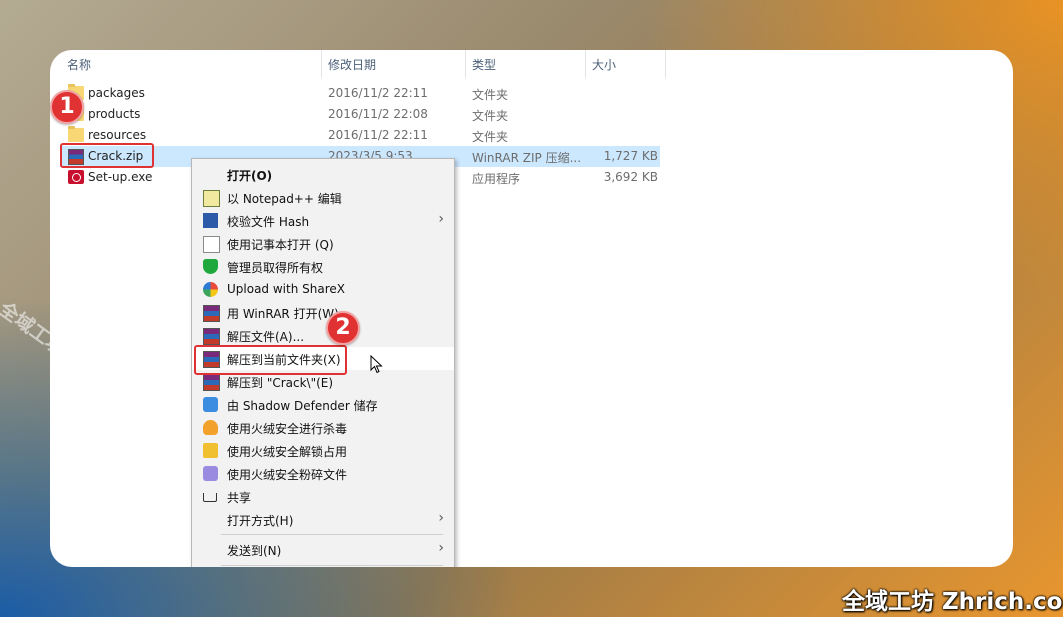 This screenshot has width=1063, height=617. I want to click on menu-item-label: Upload with ShareX, so click(286, 289).